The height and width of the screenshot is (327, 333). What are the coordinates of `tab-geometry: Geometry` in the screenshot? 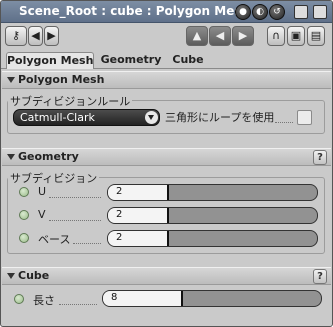 It's located at (131, 60).